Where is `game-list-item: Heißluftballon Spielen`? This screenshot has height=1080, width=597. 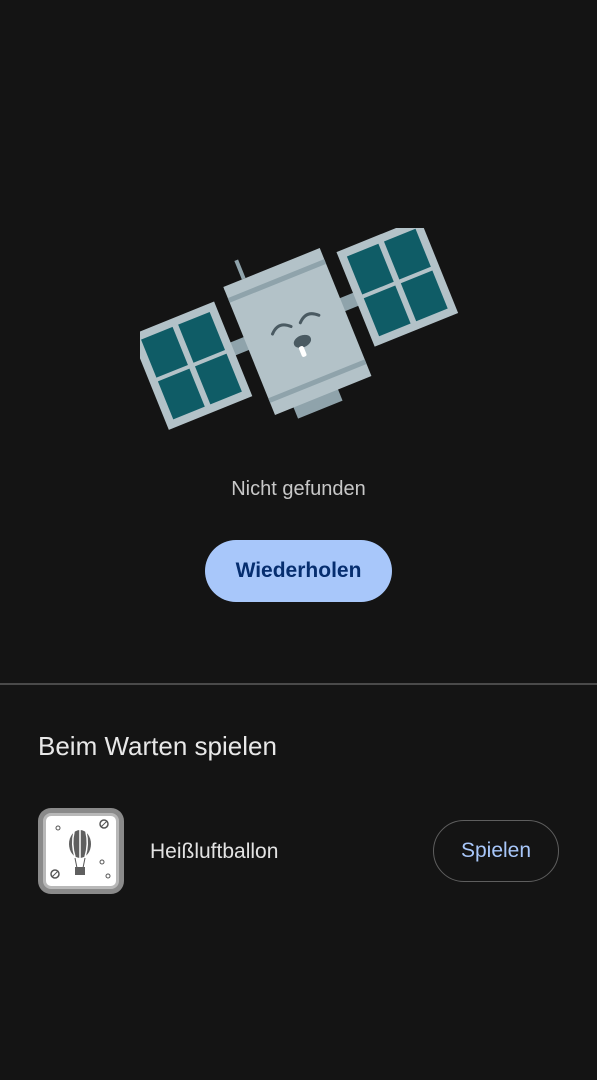
game-list-item: Heißluftballon Spielen is located at coordinates (298, 852).